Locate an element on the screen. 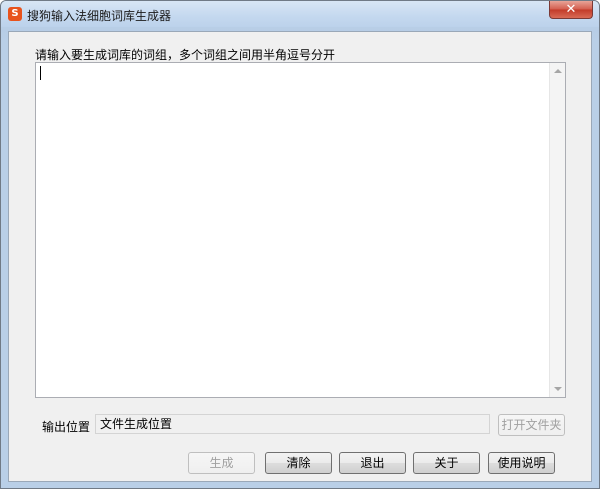 This screenshot has height=489, width=600. clear-button: 清除 is located at coordinates (298, 463).